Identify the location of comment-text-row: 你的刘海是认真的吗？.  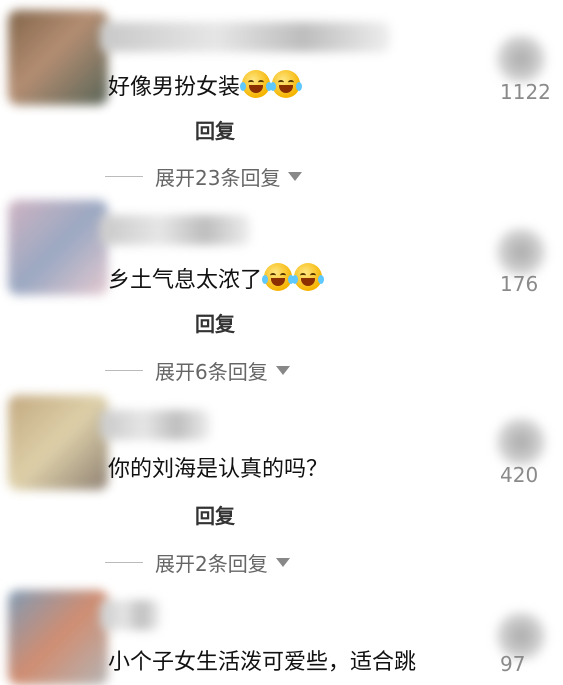
(218, 470).